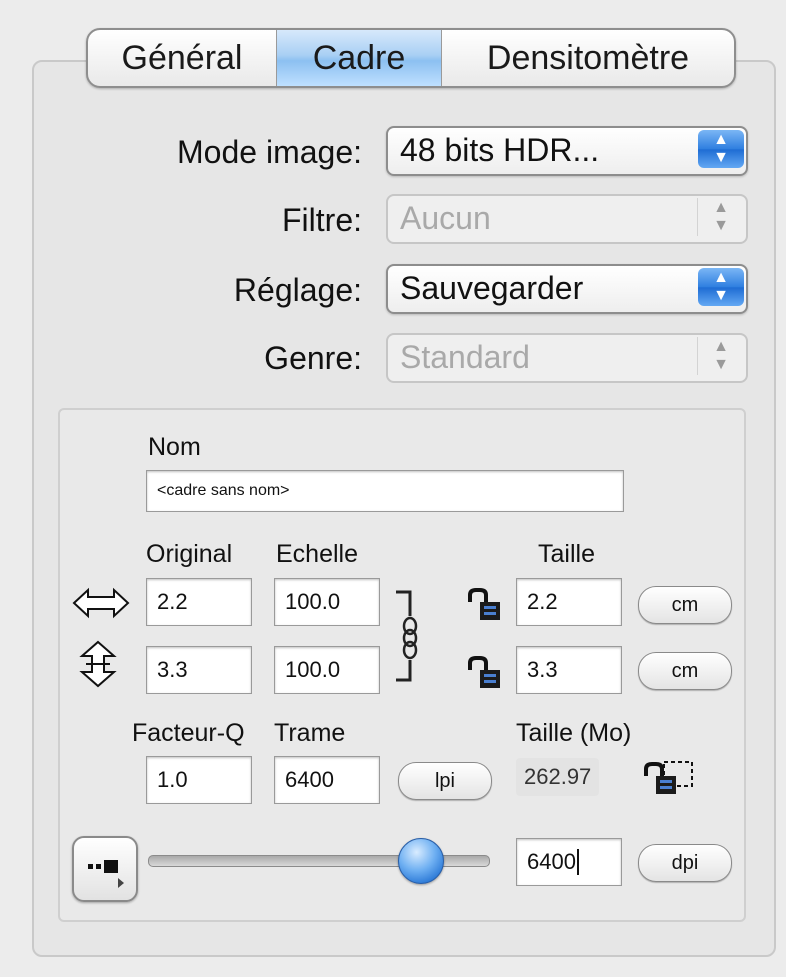 The height and width of the screenshot is (977, 786). Describe the element at coordinates (445, 781) in the screenshot. I see `trame-unit-button: lpi` at that location.